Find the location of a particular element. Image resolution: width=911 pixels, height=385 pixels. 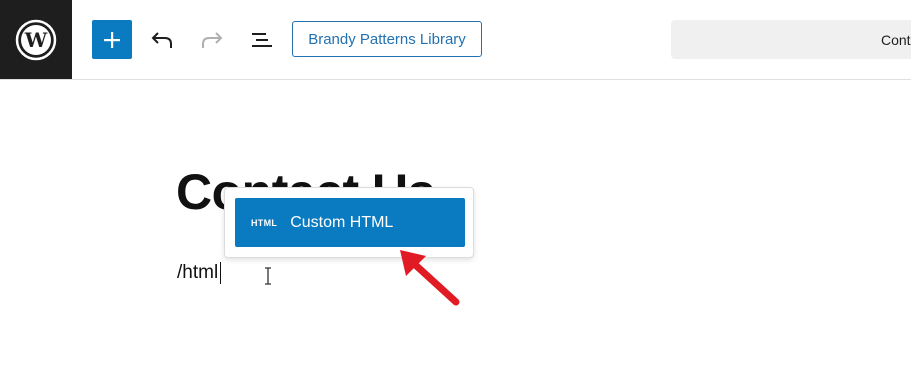

plus-icon is located at coordinates (112, 39).